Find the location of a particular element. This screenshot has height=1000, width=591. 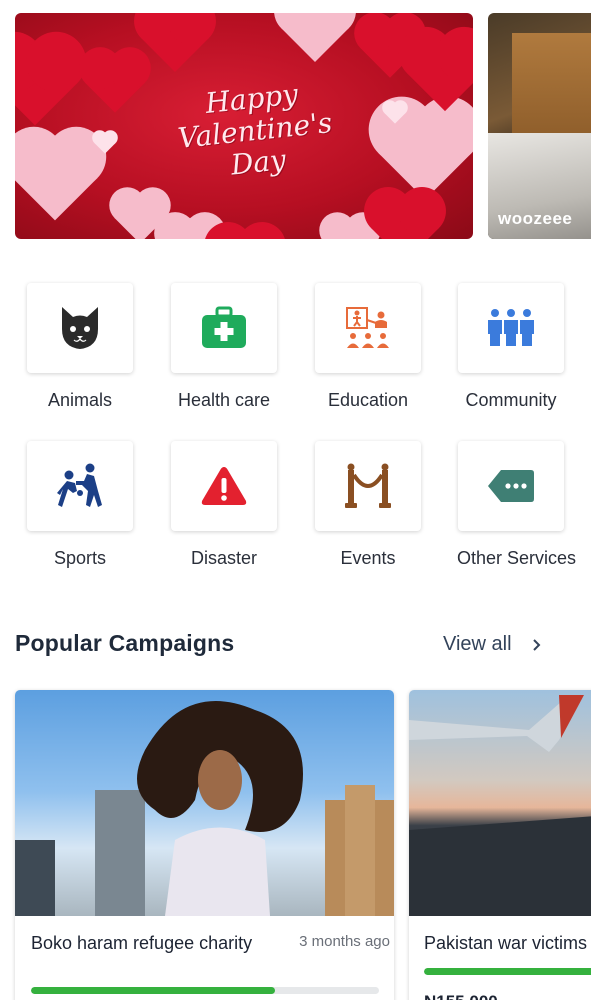

view-all-link: View all is located at coordinates (492, 644).